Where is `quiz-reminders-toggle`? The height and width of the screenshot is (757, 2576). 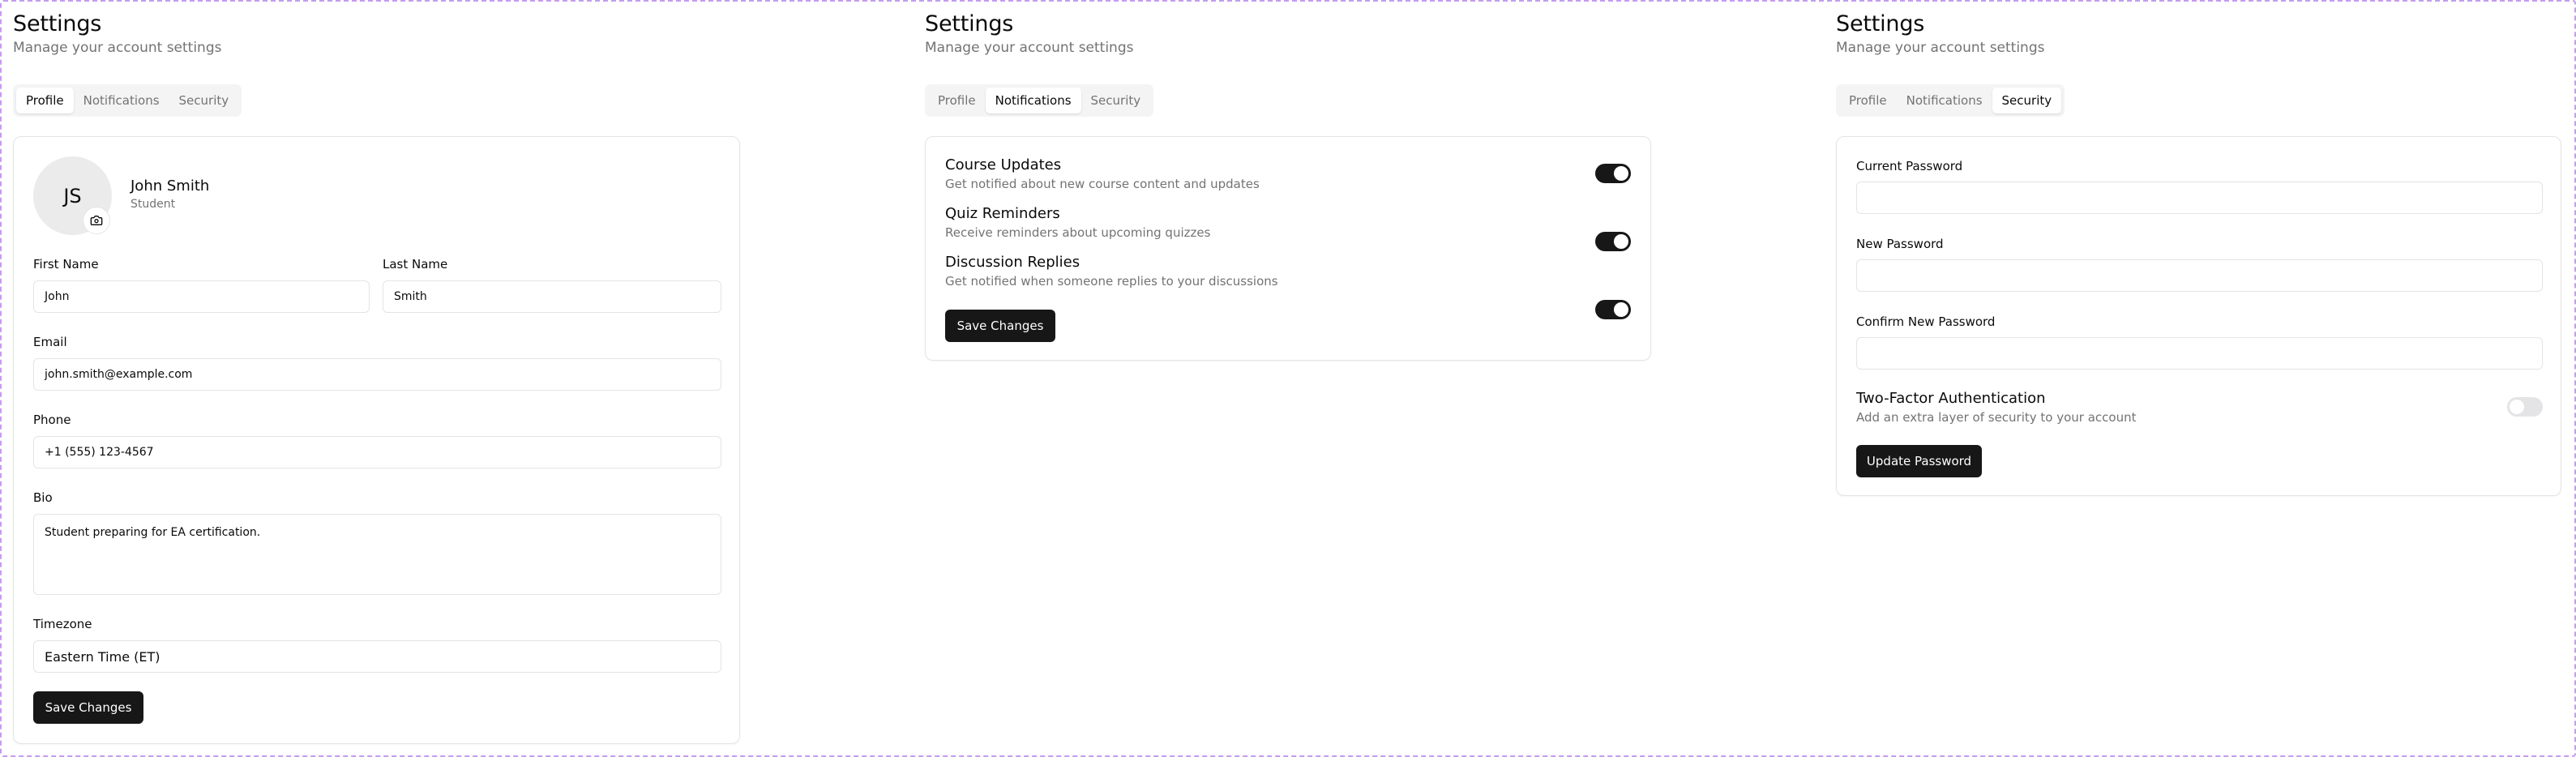 quiz-reminders-toggle is located at coordinates (1613, 241).